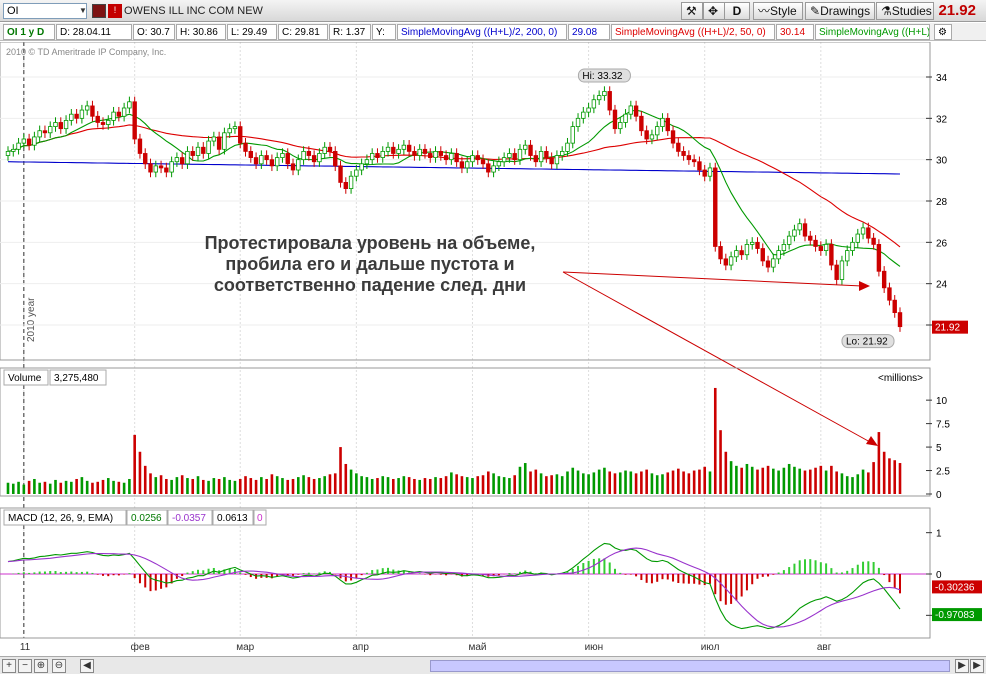 This screenshot has height=674, width=986. Describe the element at coordinates (45, 11) in the screenshot. I see `symbol-input` at that location.